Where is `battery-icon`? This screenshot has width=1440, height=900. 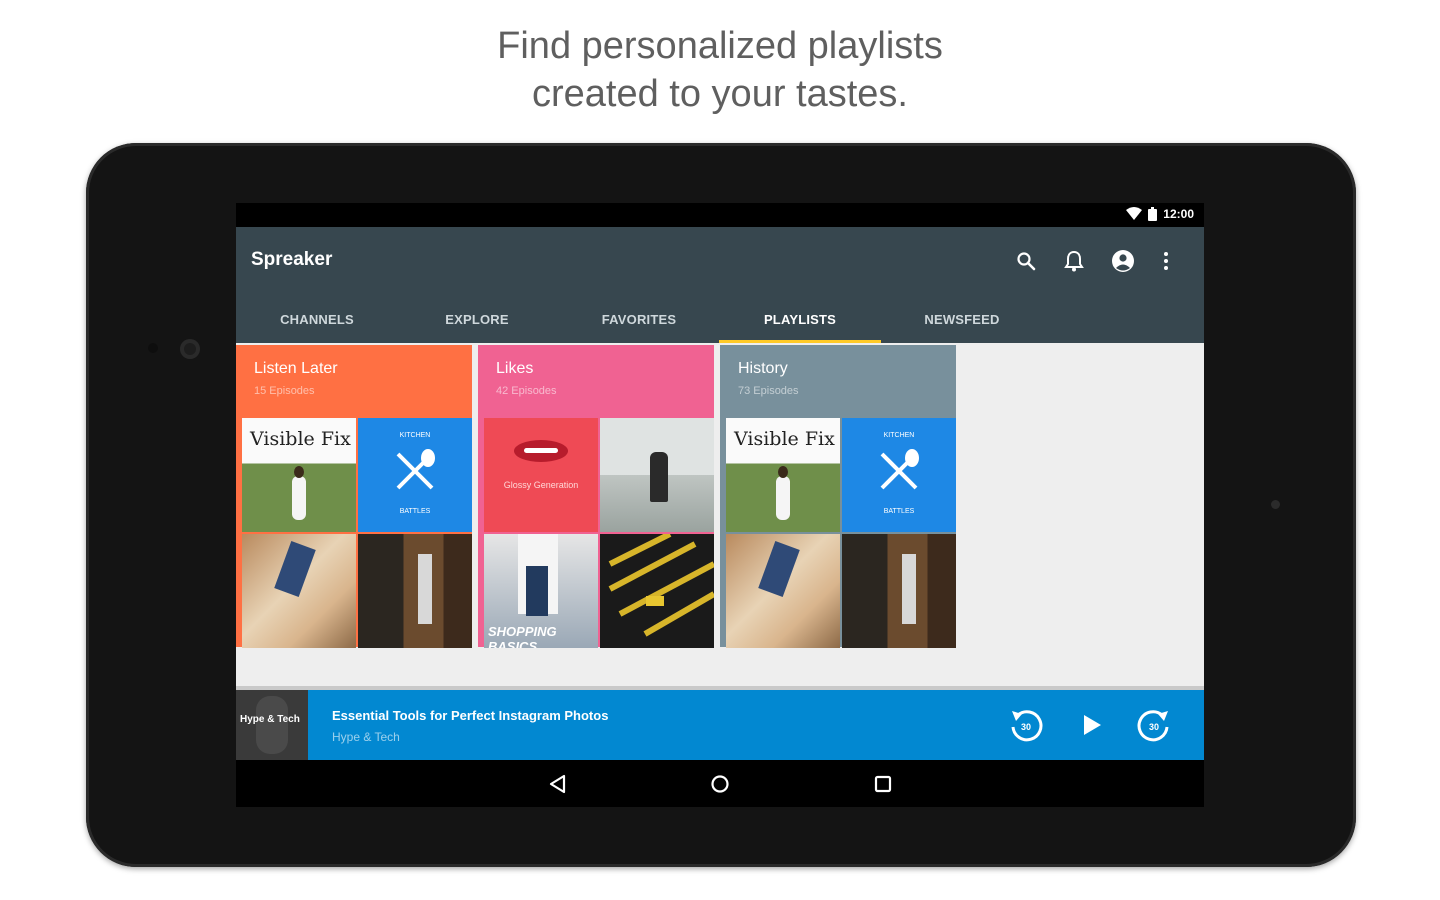 battery-icon is located at coordinates (1153, 214).